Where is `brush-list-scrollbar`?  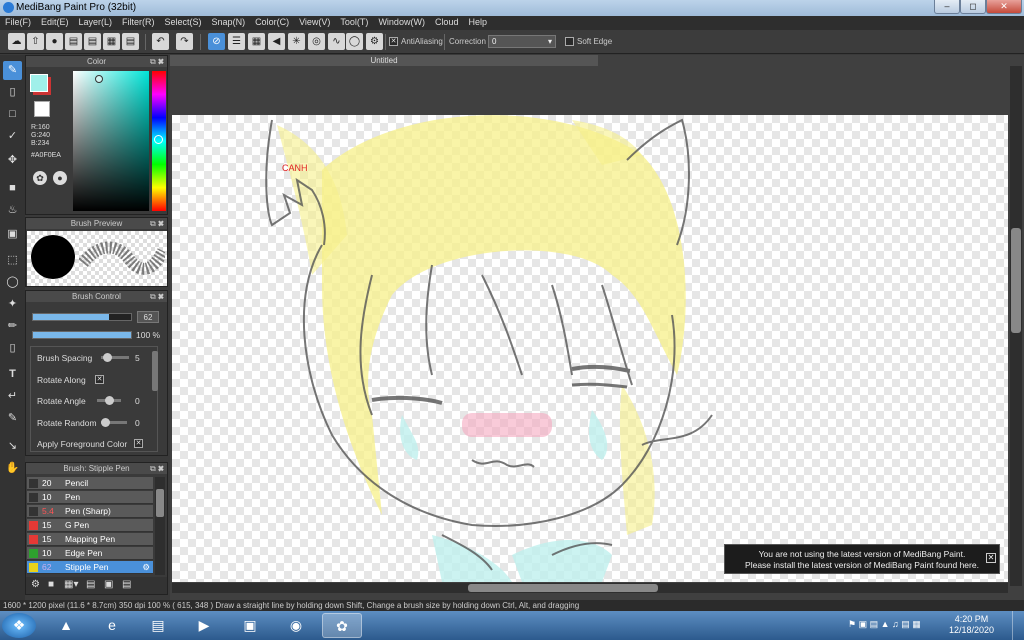
brush-list-scrollbar is located at coordinates (160, 526).